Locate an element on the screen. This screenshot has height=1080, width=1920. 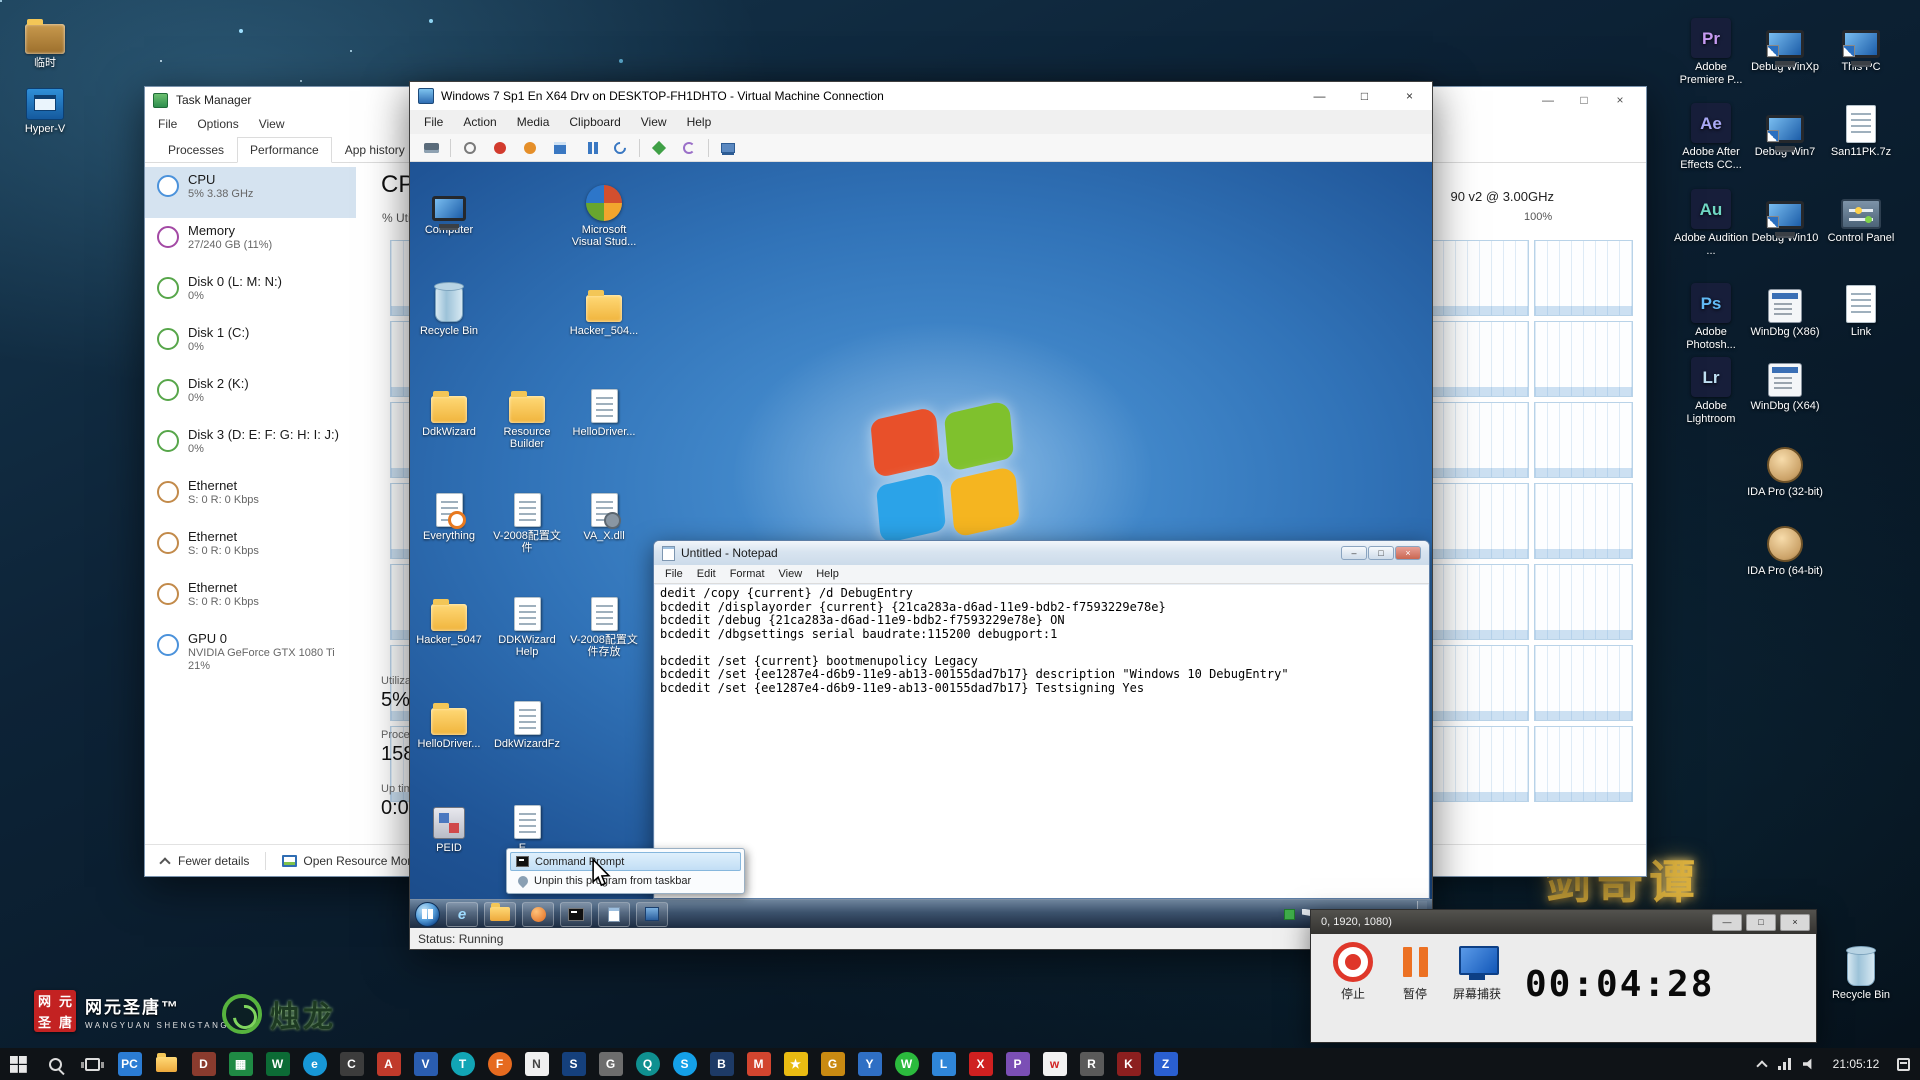
pause-button is located at coordinates (590, 148).